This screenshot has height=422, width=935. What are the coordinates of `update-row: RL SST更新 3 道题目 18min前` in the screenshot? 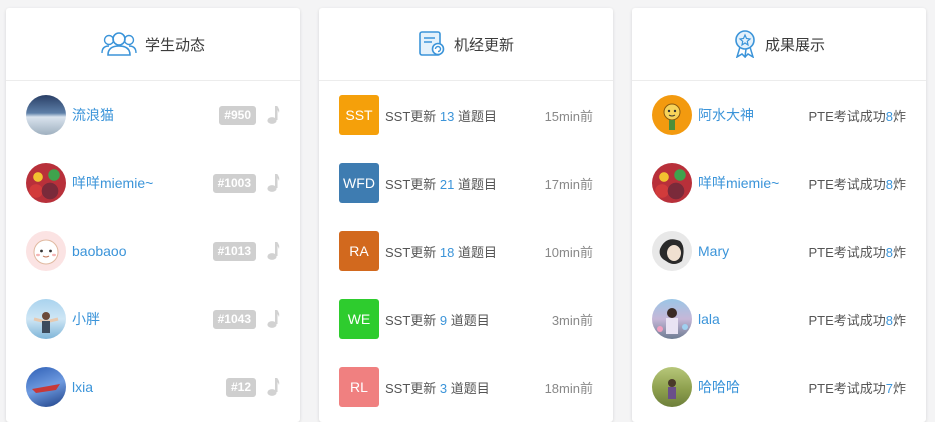 It's located at (466, 387).